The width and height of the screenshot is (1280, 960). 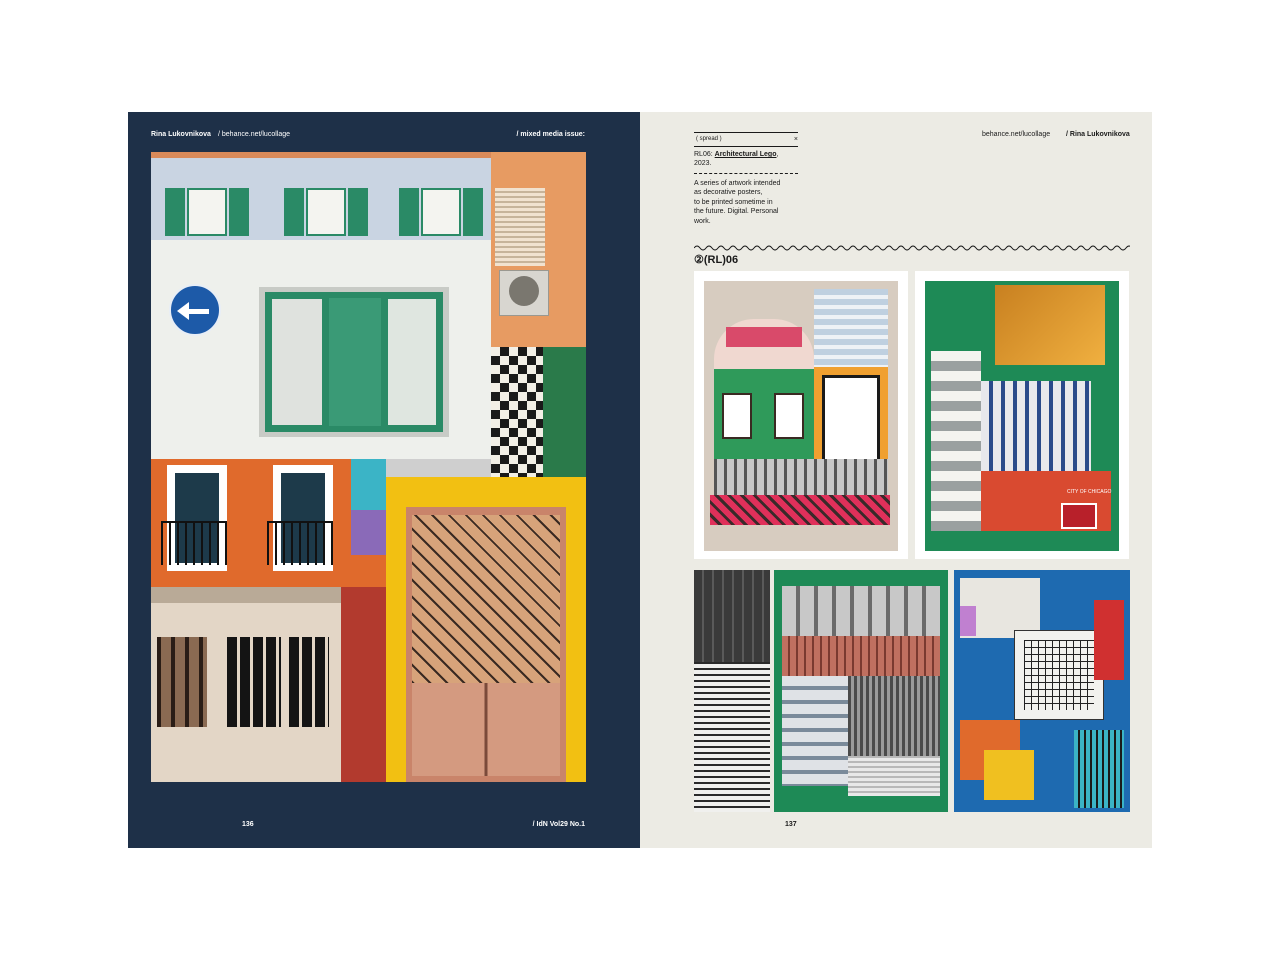 I want to click on wavy-divider, so click(x=912, y=248).